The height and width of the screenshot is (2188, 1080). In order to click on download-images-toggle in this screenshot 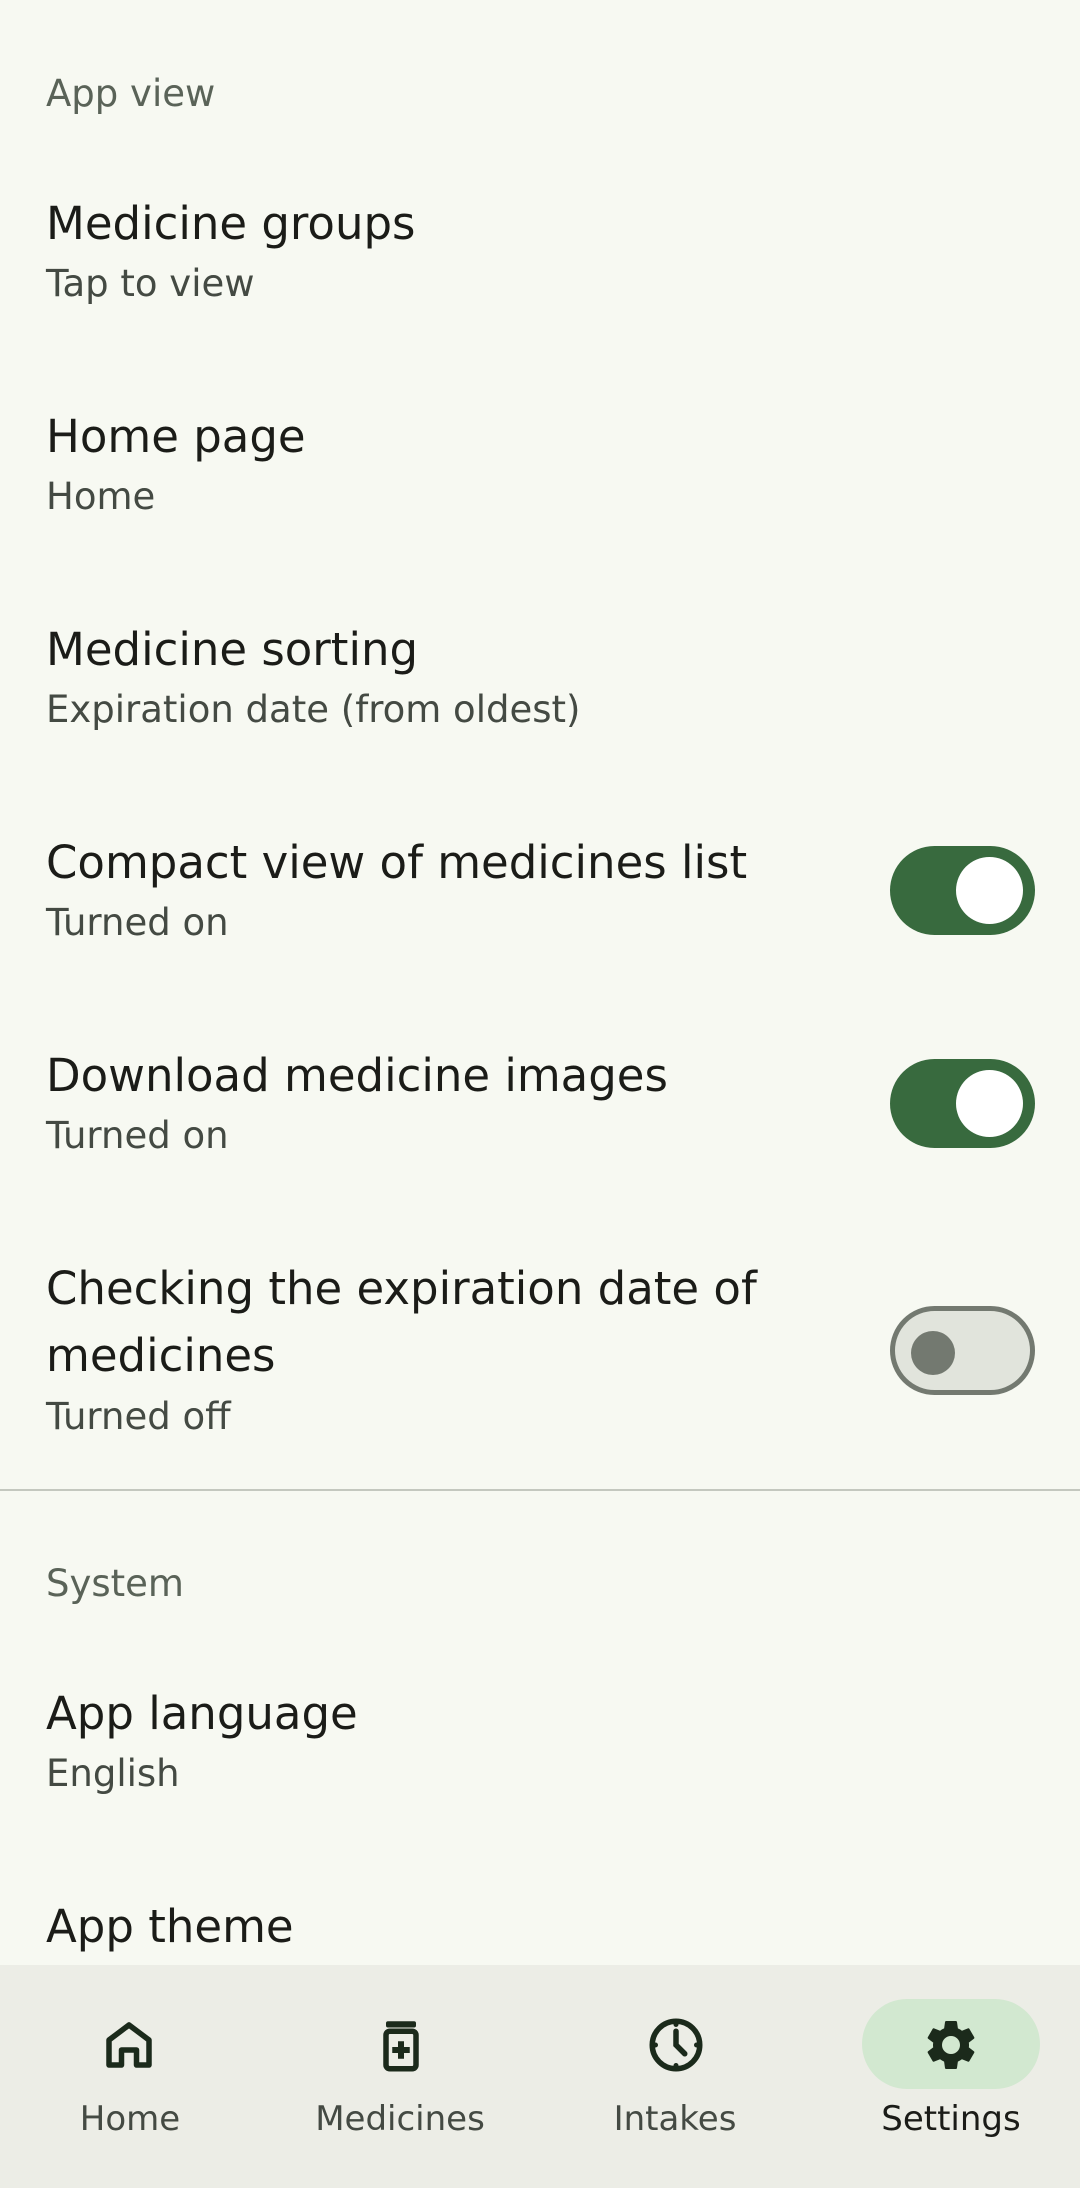, I will do `click(962, 1103)`.